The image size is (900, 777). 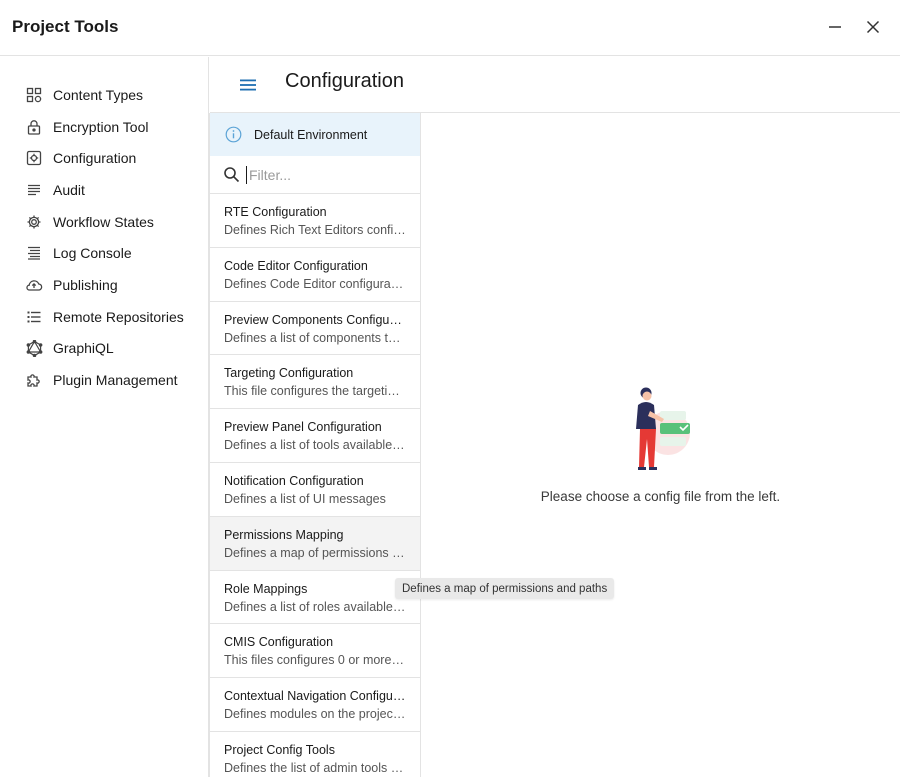 What do you see at coordinates (34, 127) in the screenshot?
I see `lock-icon` at bounding box center [34, 127].